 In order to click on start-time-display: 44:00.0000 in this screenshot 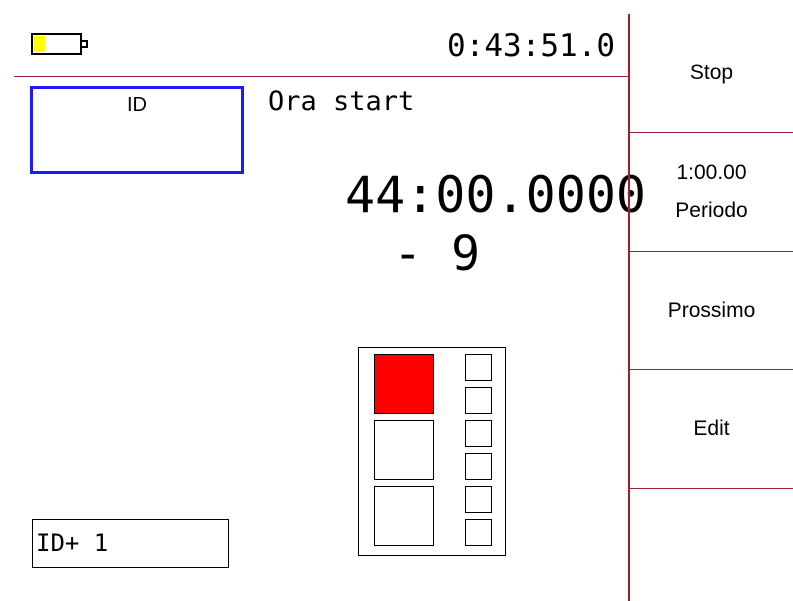, I will do `click(496, 195)`.